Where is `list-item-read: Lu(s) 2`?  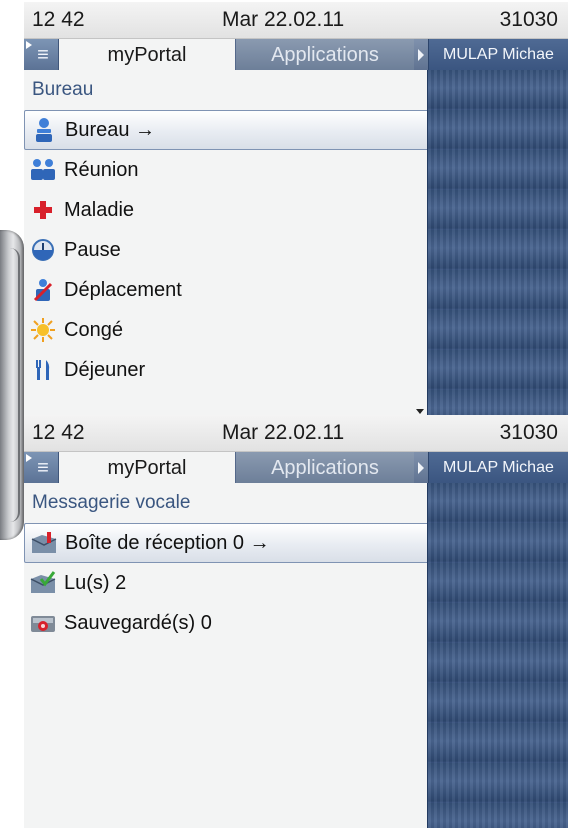 list-item-read: Lu(s) 2 is located at coordinates (226, 583).